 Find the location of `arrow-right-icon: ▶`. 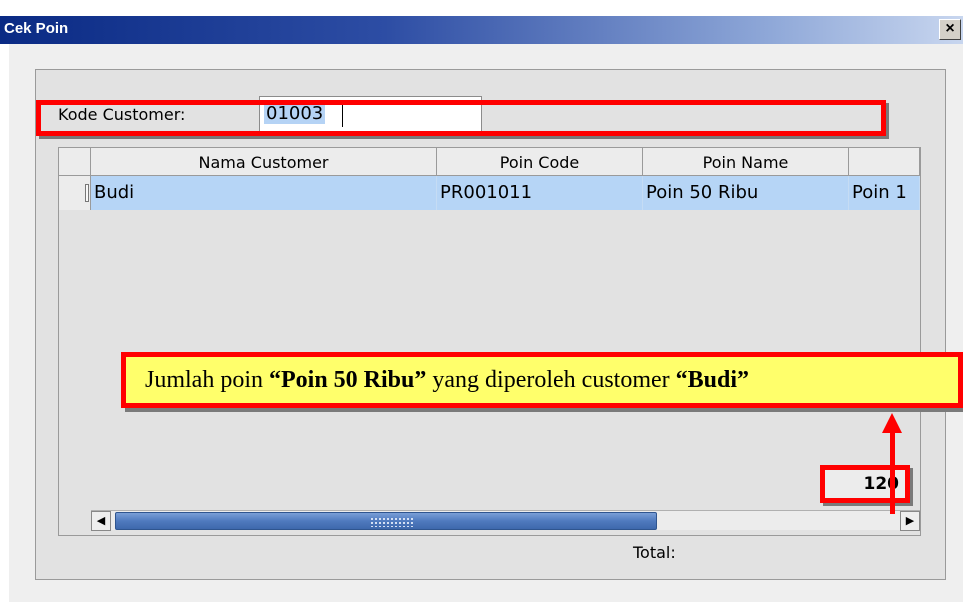

arrow-right-icon: ▶ is located at coordinates (910, 520).